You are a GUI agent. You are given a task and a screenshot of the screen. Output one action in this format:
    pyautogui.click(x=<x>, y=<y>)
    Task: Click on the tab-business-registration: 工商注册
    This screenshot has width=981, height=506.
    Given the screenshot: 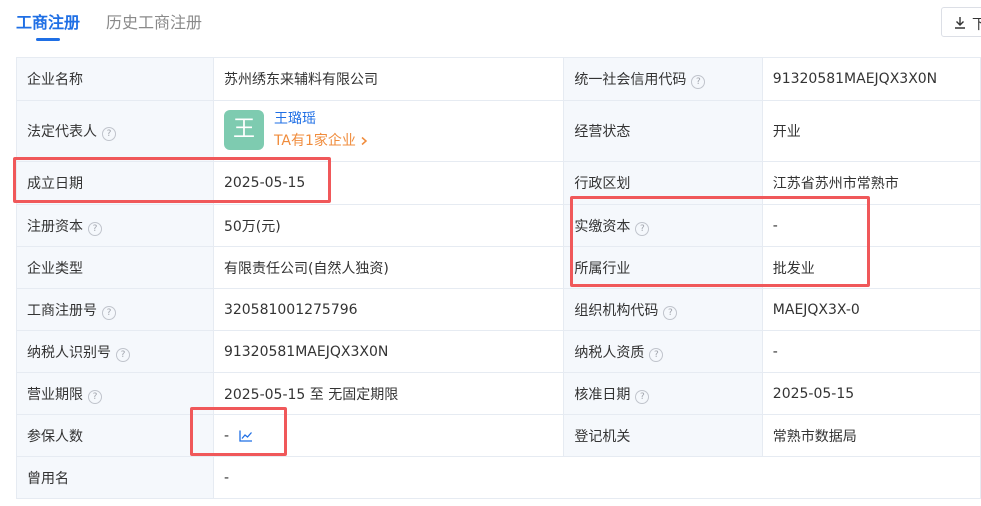 What is the action you would take?
    pyautogui.click(x=48, y=23)
    